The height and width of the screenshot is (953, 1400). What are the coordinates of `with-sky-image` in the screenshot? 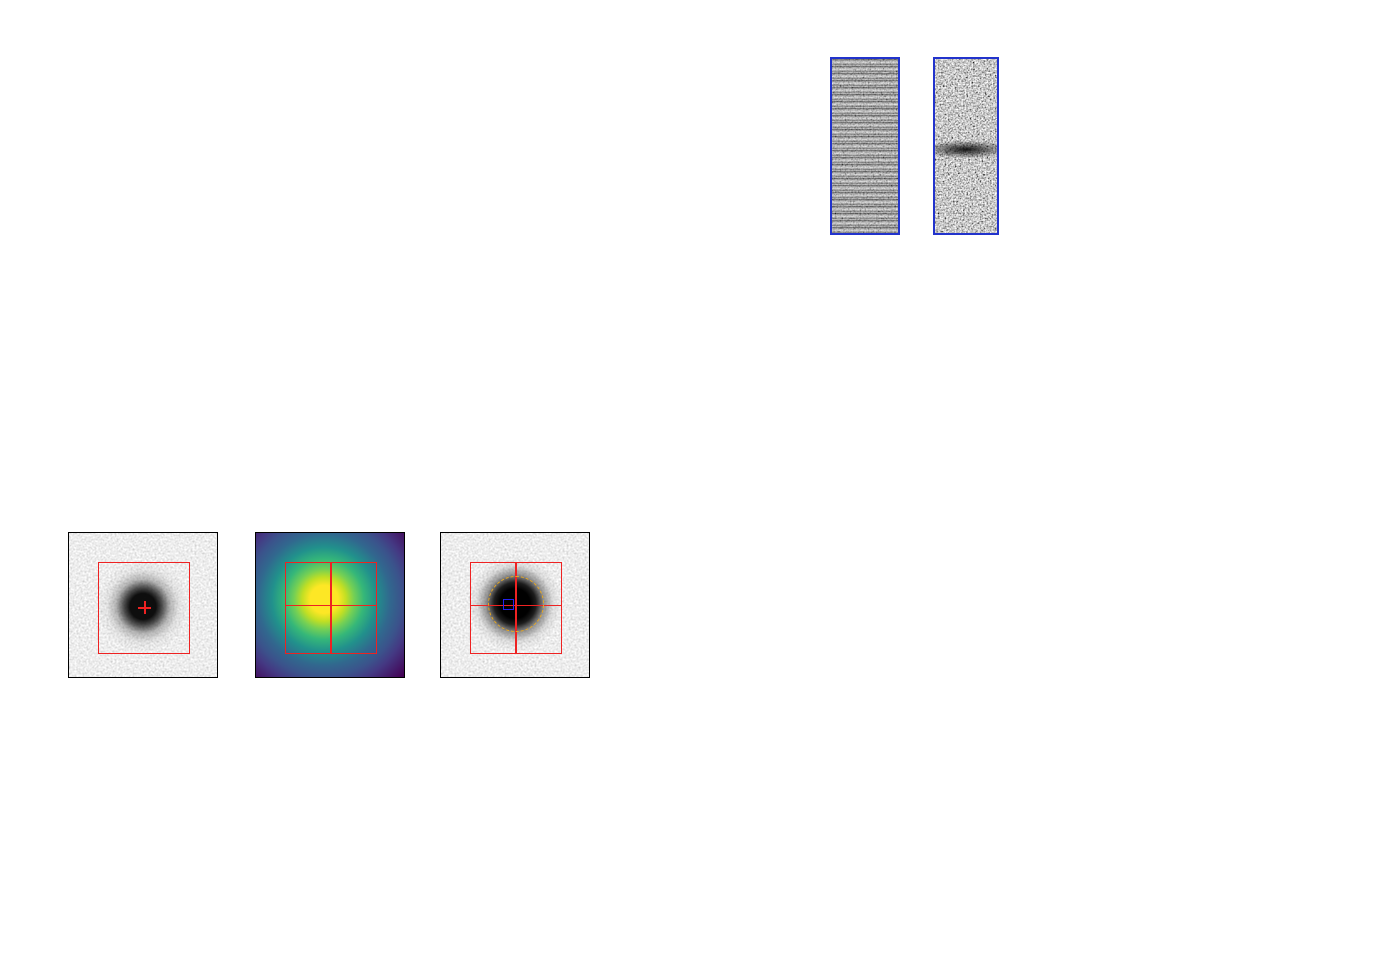 It's located at (865, 146).